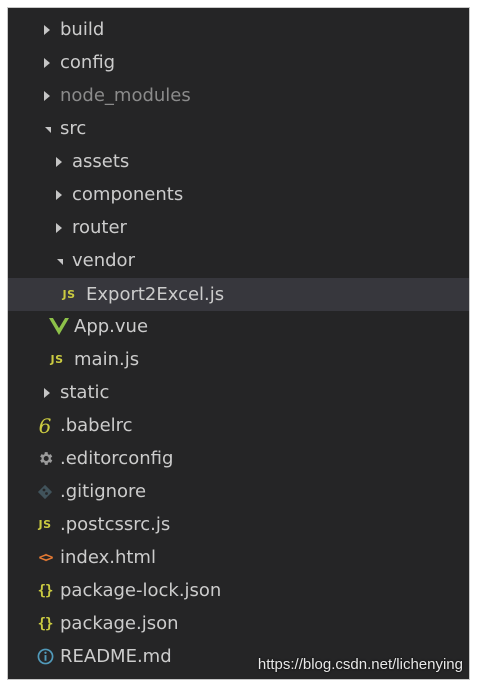 The width and height of the screenshot is (477, 687). Describe the element at coordinates (141, 590) in the screenshot. I see `tree-item-label: package-lock.json` at that location.